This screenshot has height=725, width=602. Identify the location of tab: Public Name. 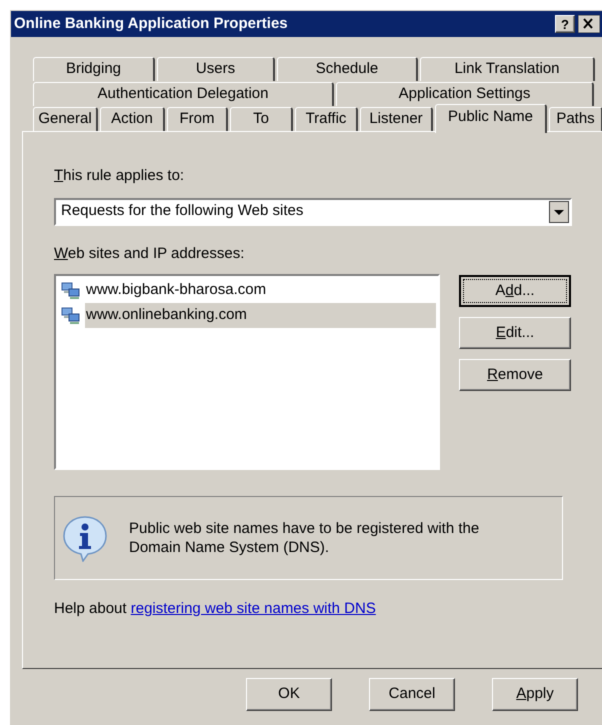
(491, 118).